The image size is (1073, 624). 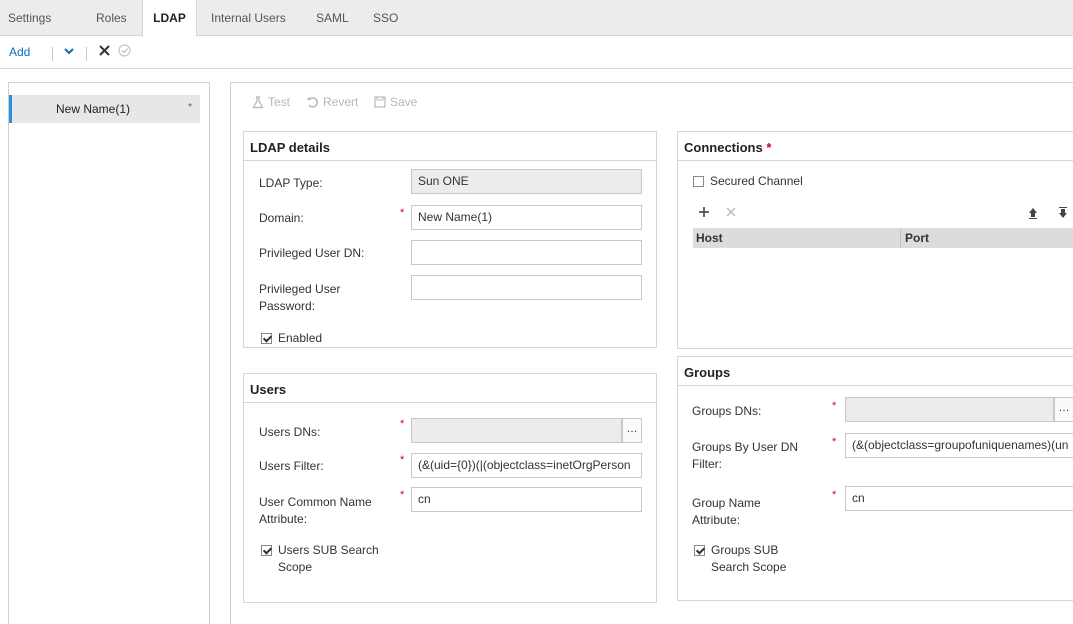 What do you see at coordinates (526, 499) in the screenshot?
I see `user-cn-field: cn` at bounding box center [526, 499].